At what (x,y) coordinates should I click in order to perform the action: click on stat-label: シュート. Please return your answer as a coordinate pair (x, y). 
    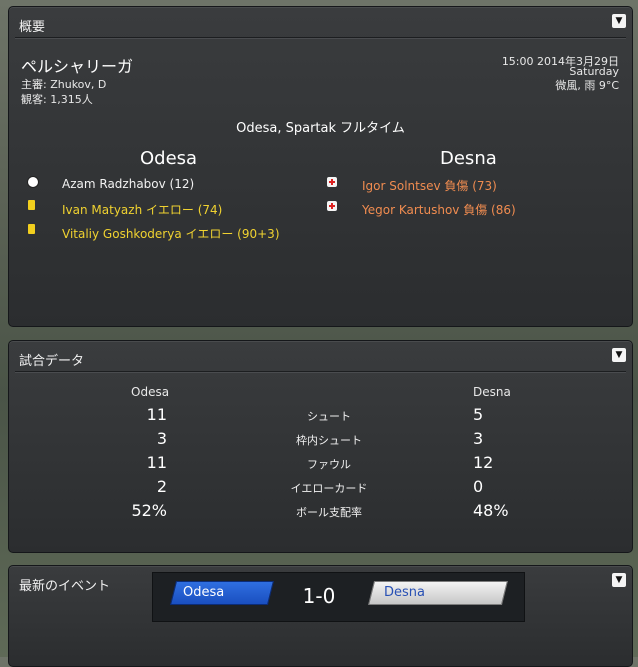
    Looking at the image, I should click on (329, 416).